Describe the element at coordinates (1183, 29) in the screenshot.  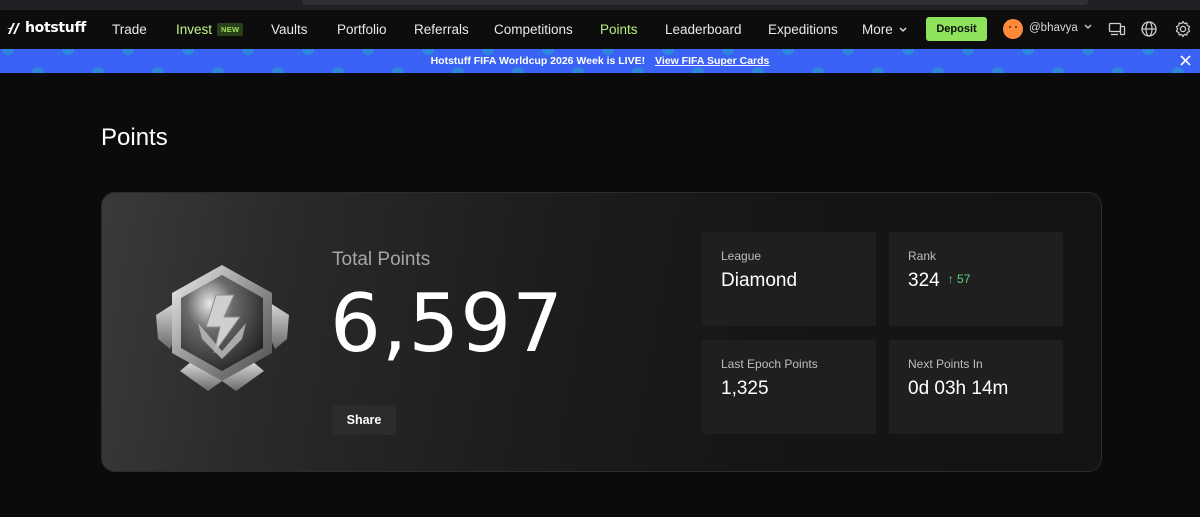
I see `gear-icon` at that location.